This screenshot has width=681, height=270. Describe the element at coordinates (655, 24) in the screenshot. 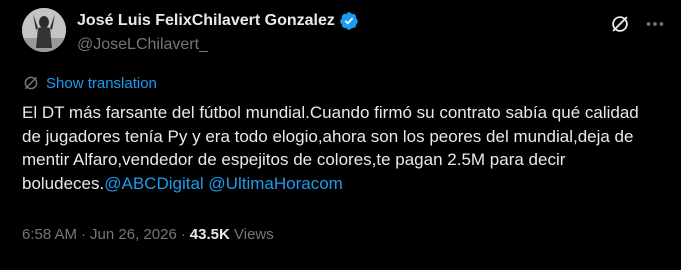

I see `more-options-icon` at that location.